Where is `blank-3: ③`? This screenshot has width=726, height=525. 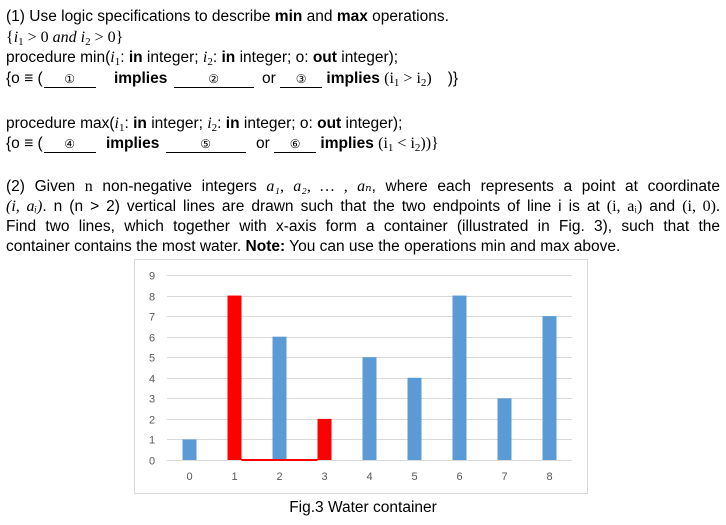
blank-3: ③ is located at coordinates (301, 79).